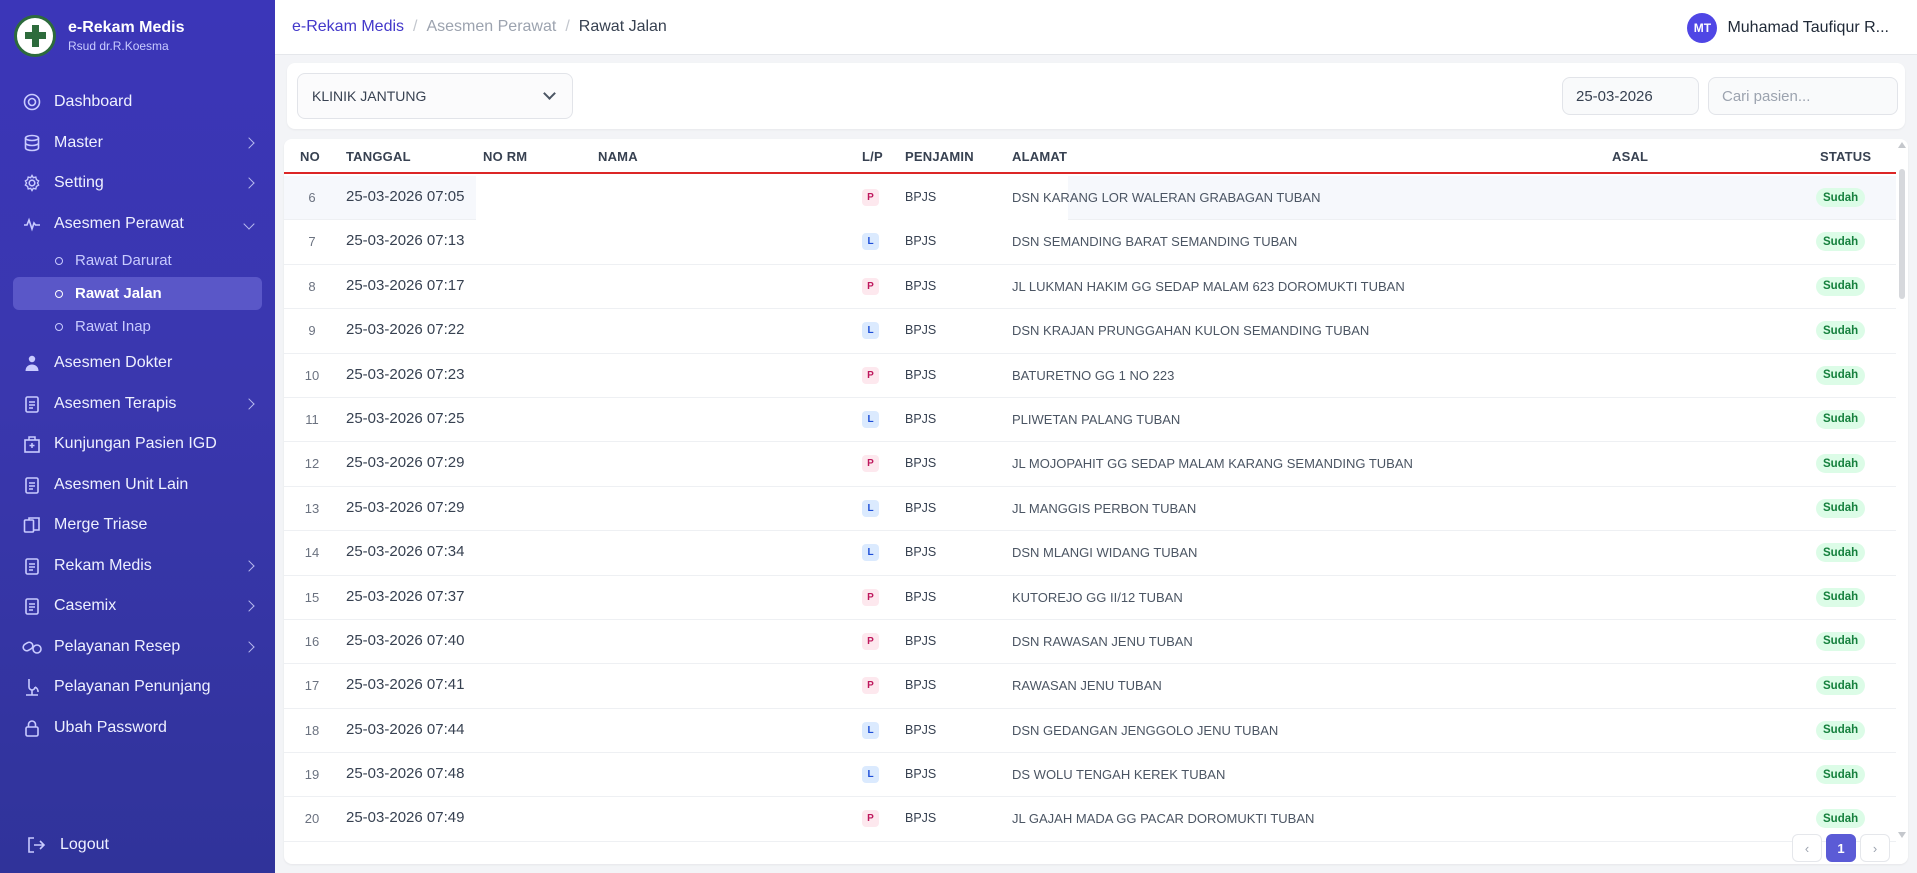 The image size is (1917, 873). I want to click on column-header-no-rm: NO RM, so click(505, 156).